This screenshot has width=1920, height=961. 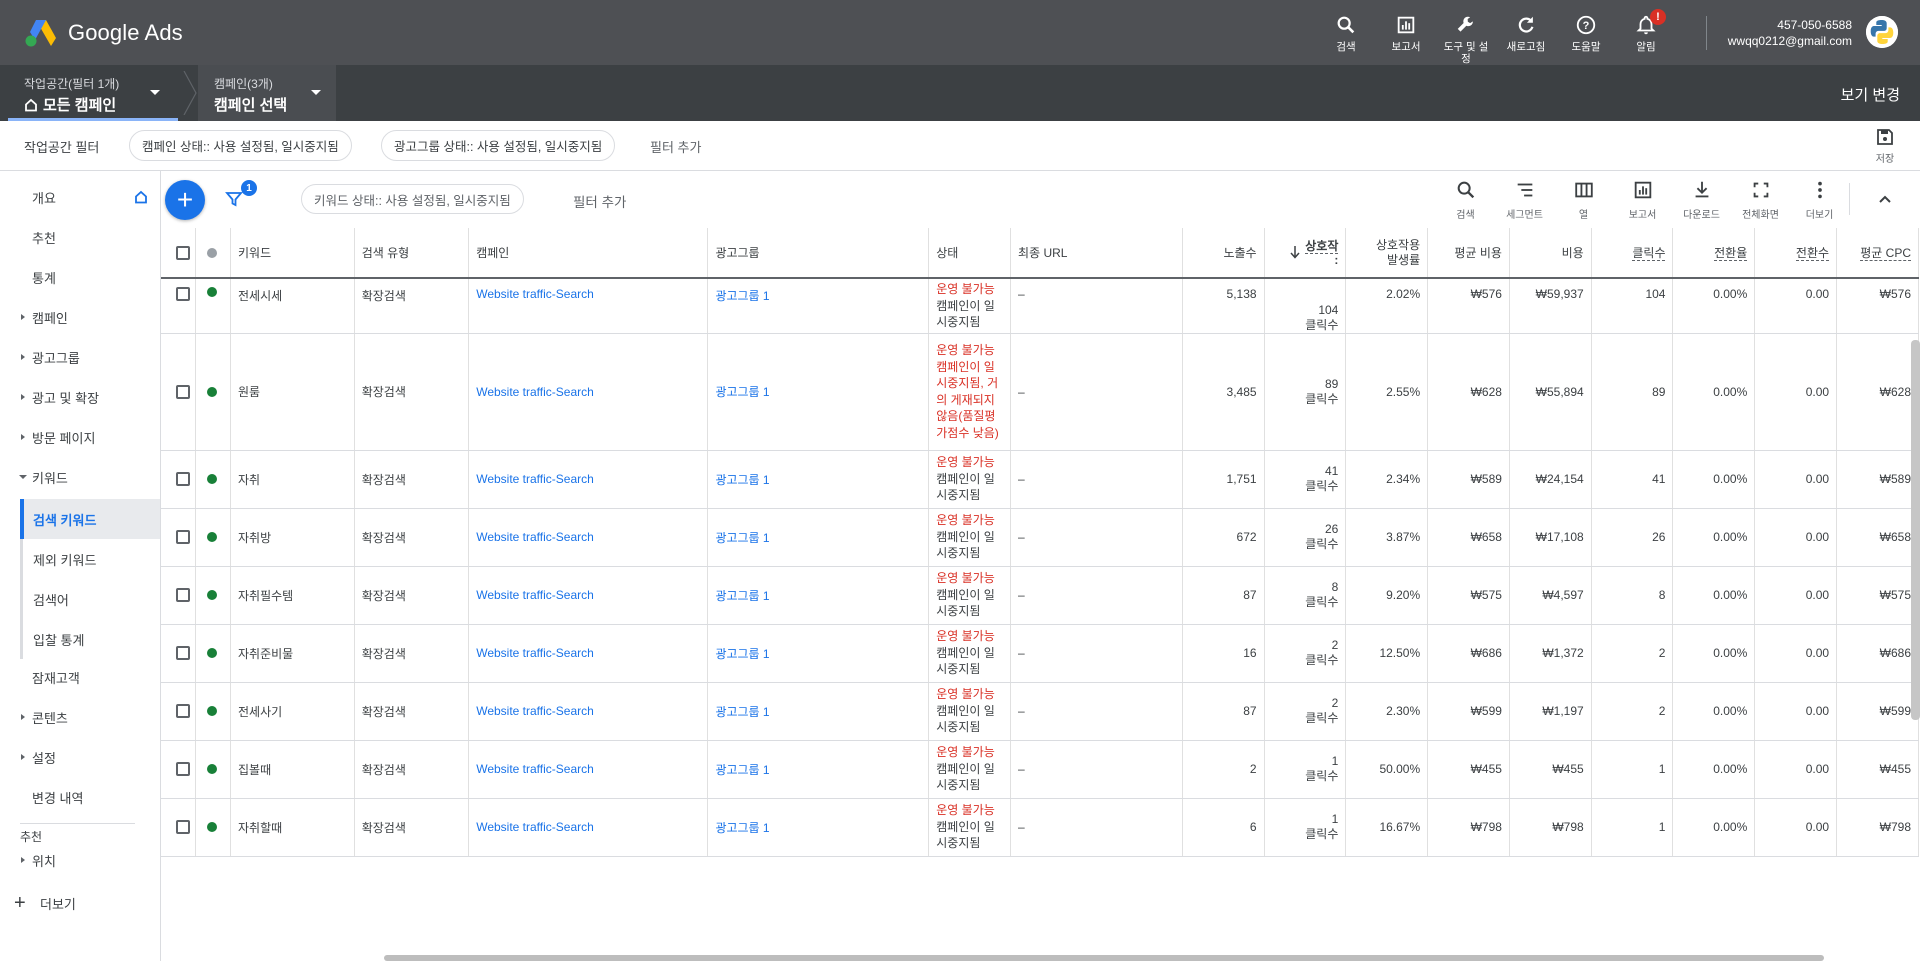 What do you see at coordinates (1796, 253) in the screenshot?
I see `header-conversions: 전환수` at bounding box center [1796, 253].